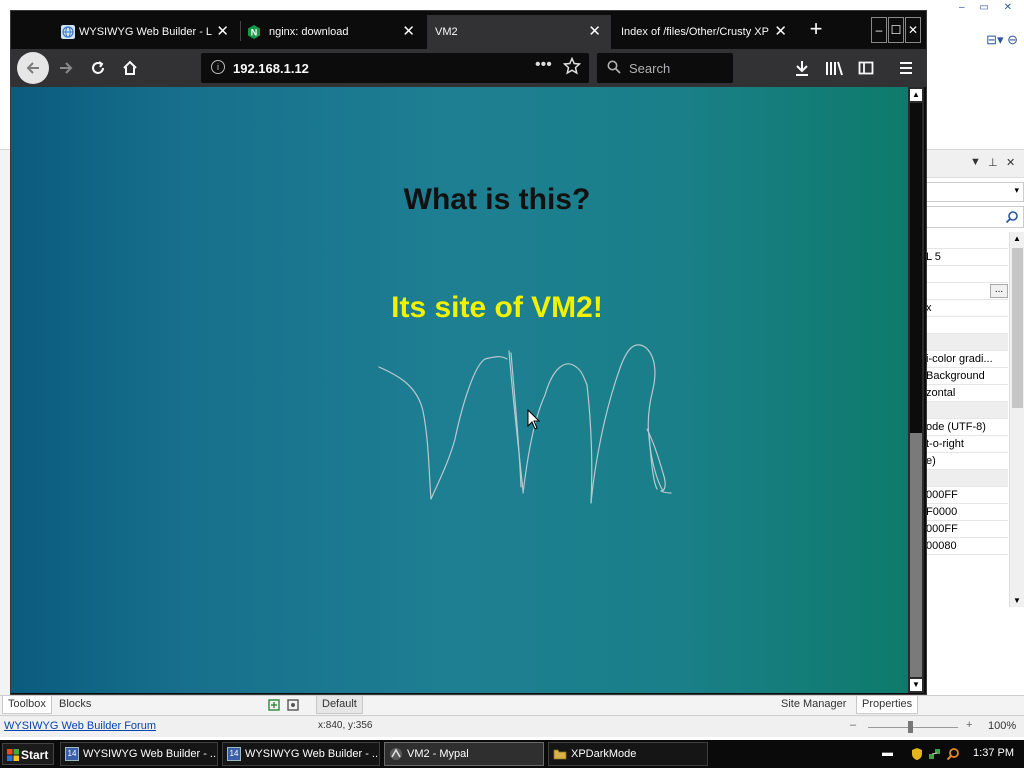 The image size is (1024, 768). I want to click on tab-toolbox: Toolbox, so click(27, 705).